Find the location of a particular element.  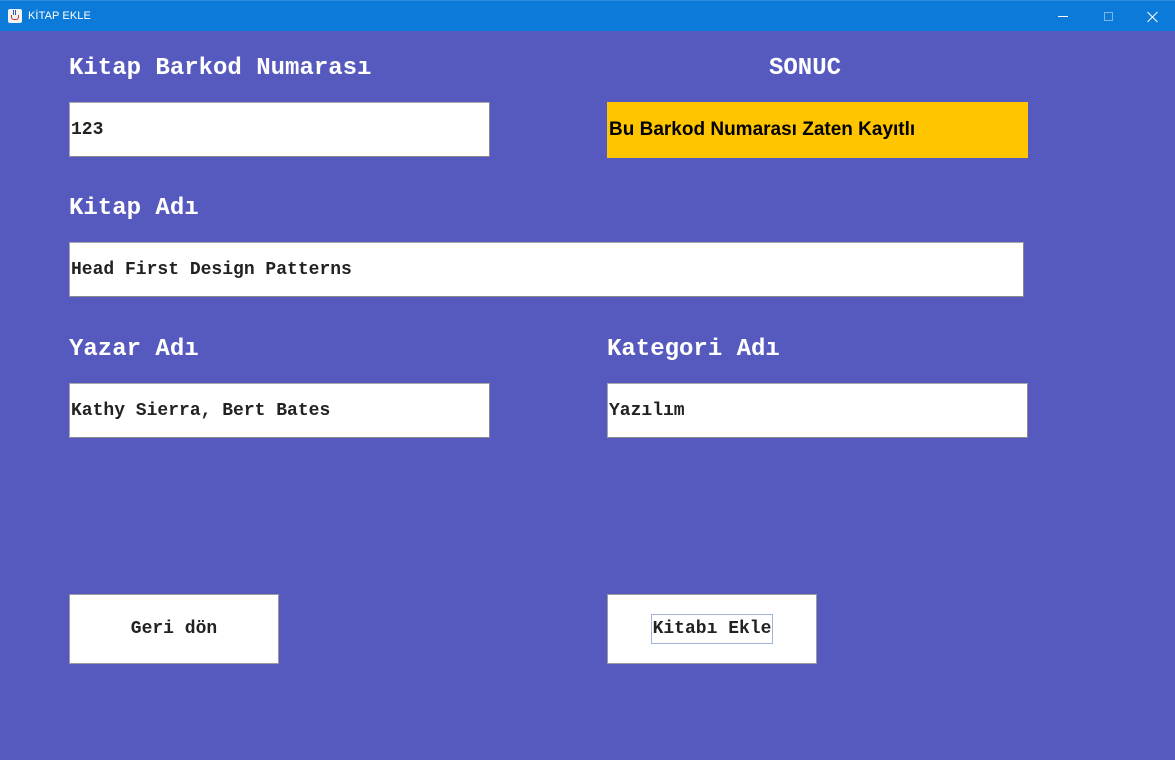

window-title: KİTAP EKLE is located at coordinates (59, 16).